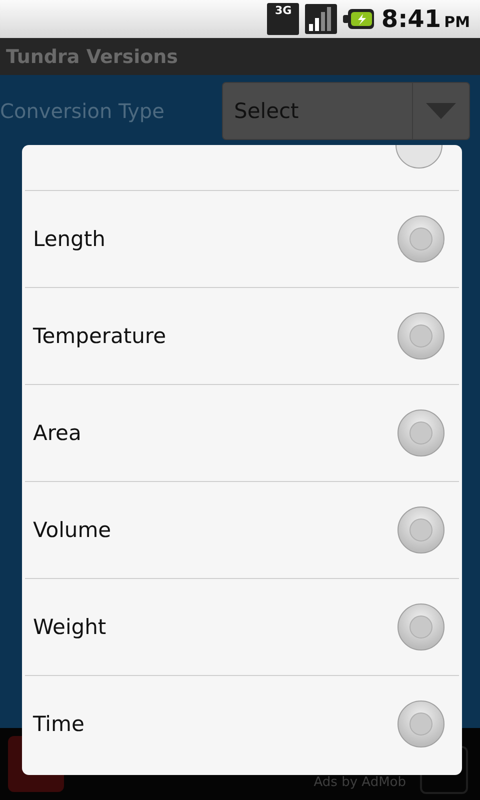 The width and height of the screenshot is (480, 800). What do you see at coordinates (321, 19) in the screenshot?
I see `signal-icon` at bounding box center [321, 19].